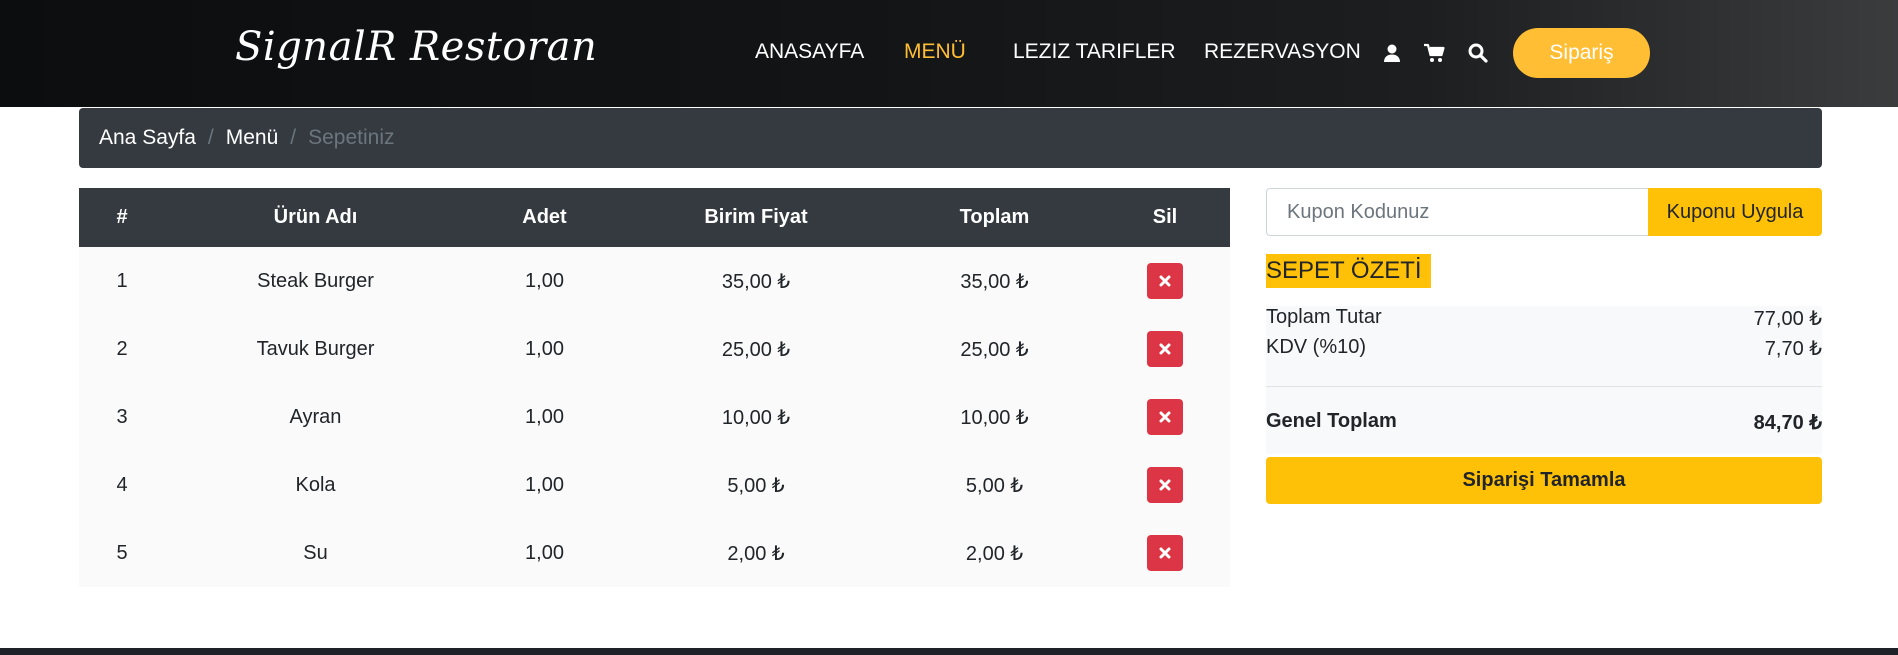 This screenshot has width=1898, height=655. Describe the element at coordinates (315, 485) in the screenshot. I see `product-name: Kola` at that location.